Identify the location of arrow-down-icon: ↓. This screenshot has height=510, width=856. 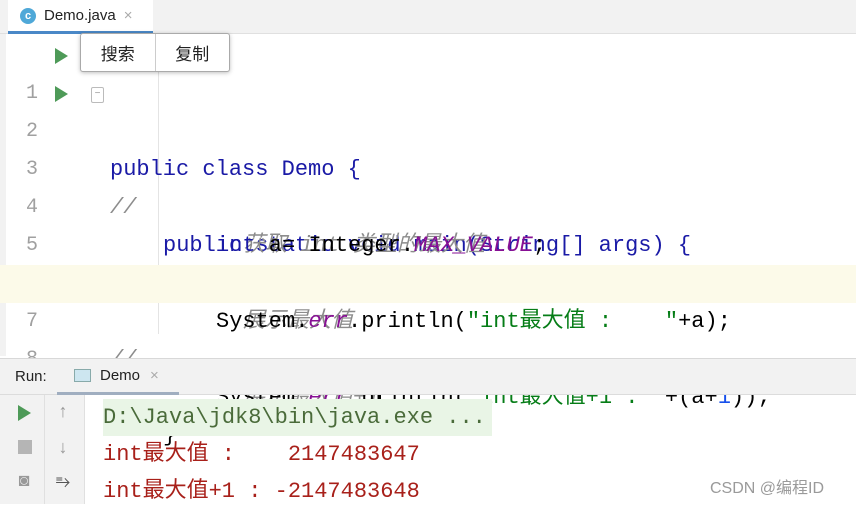
(63, 447).